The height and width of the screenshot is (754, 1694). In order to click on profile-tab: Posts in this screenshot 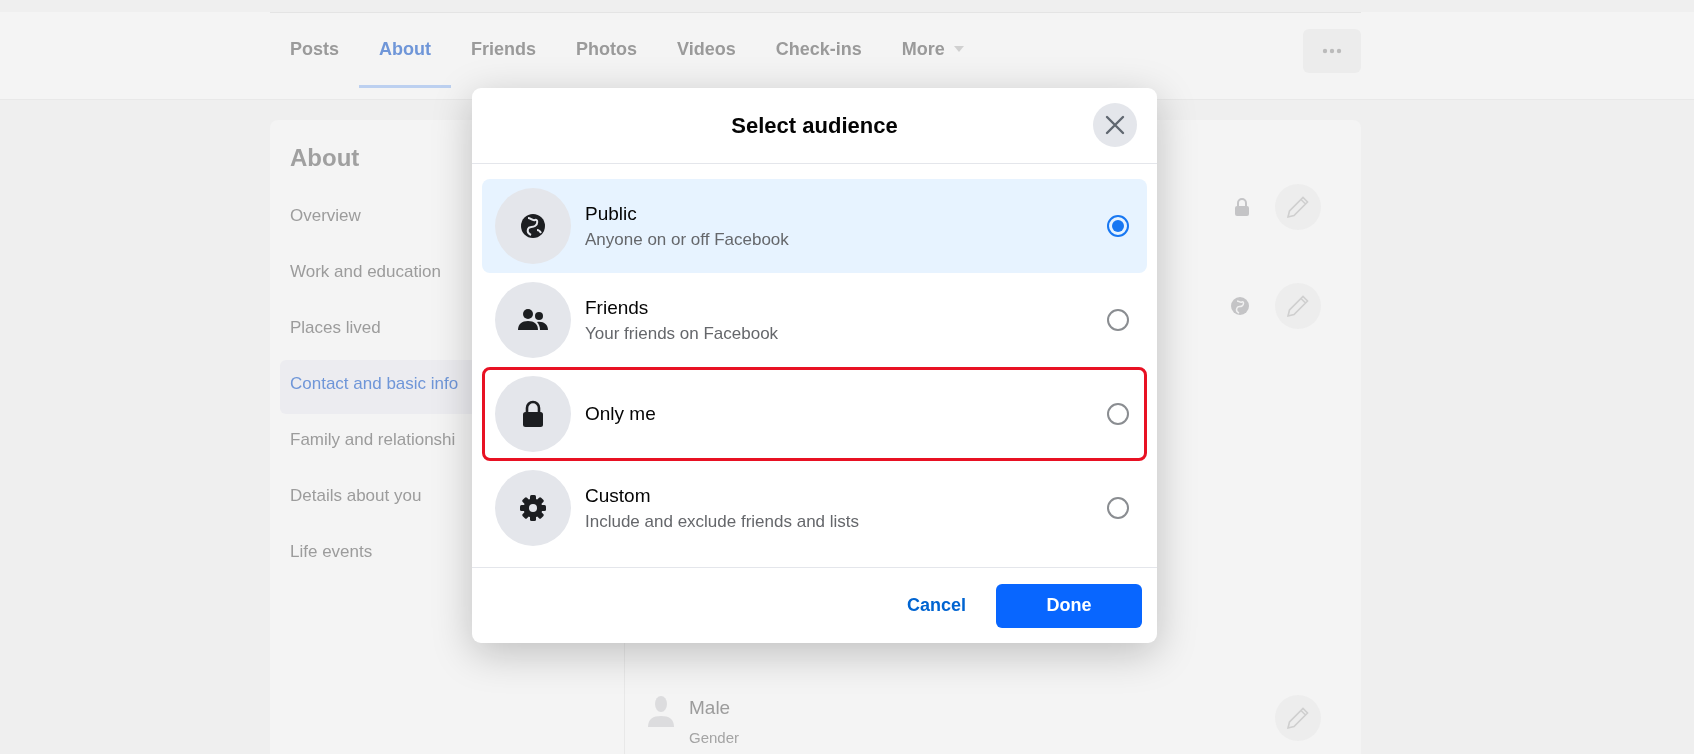, I will do `click(315, 50)`.